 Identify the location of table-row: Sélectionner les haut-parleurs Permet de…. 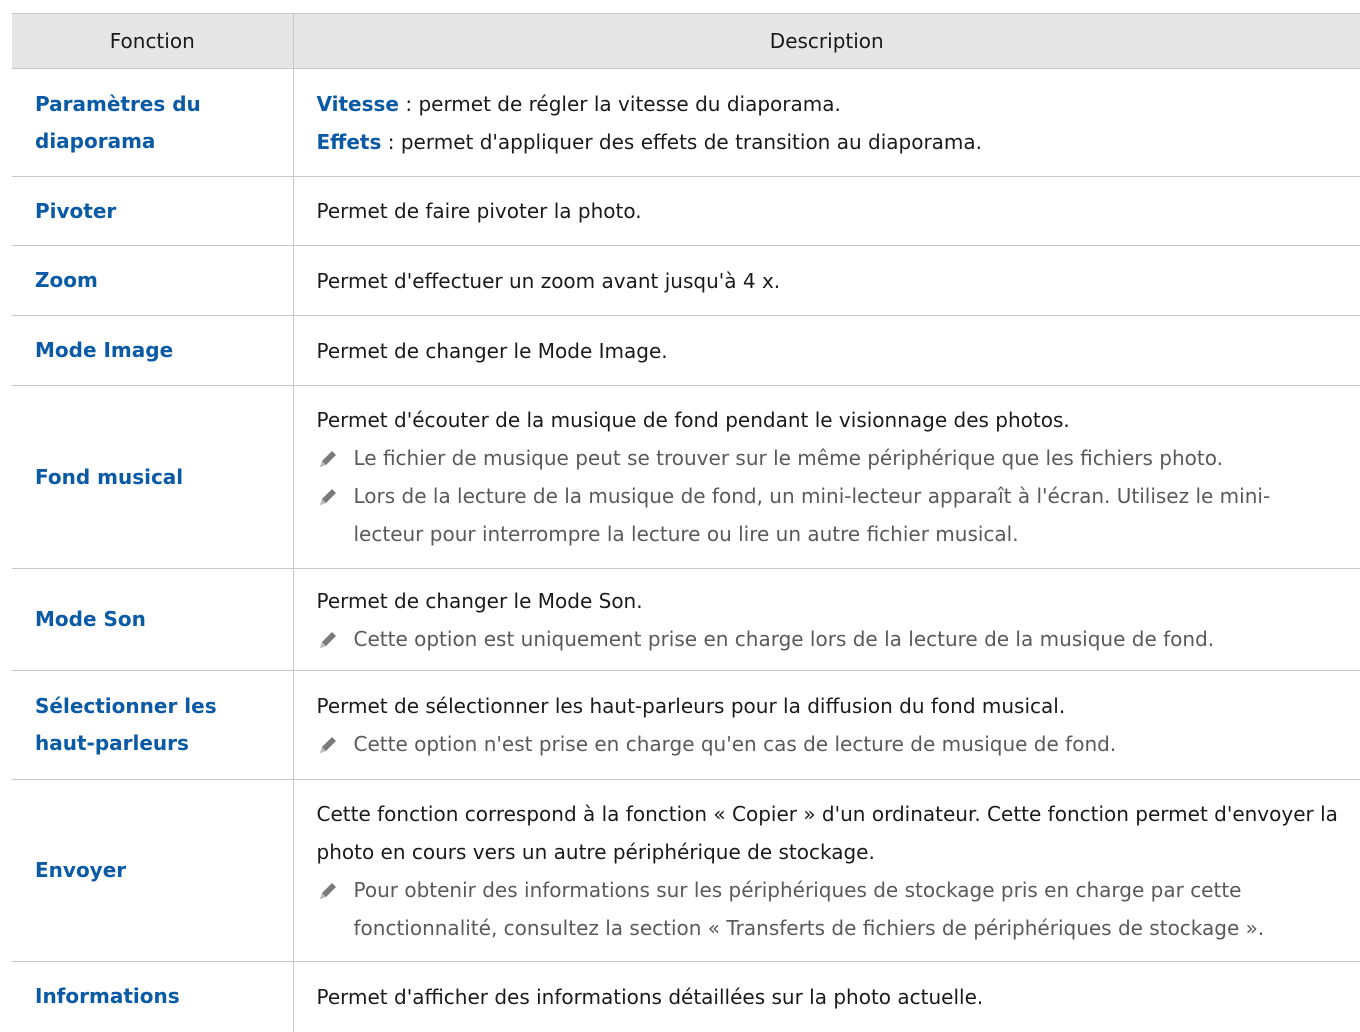
(686, 725).